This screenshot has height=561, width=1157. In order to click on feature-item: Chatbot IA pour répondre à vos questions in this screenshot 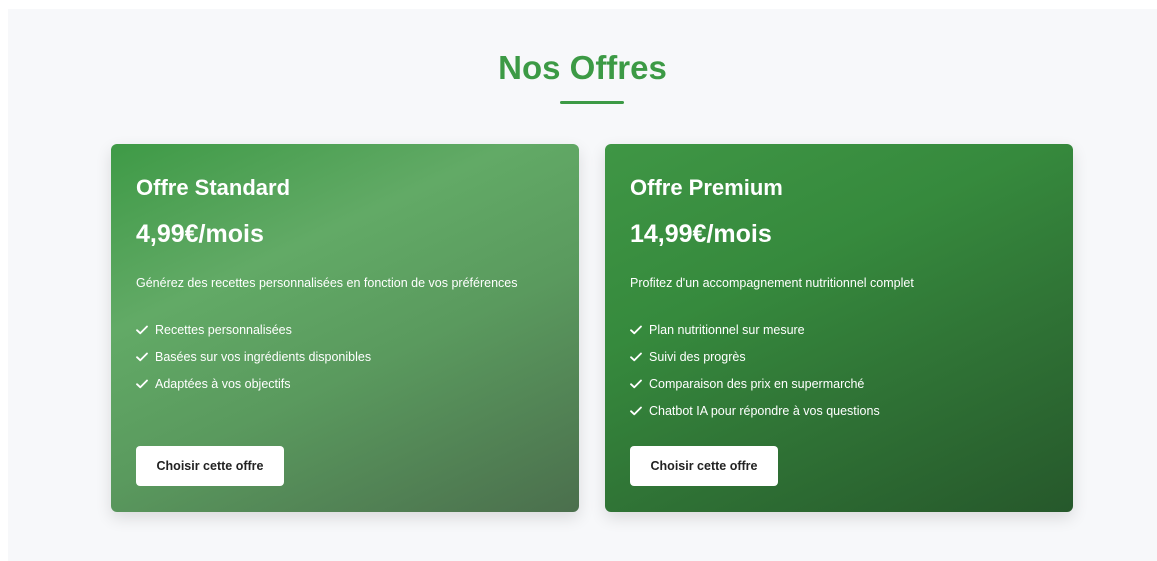, I will do `click(755, 410)`.